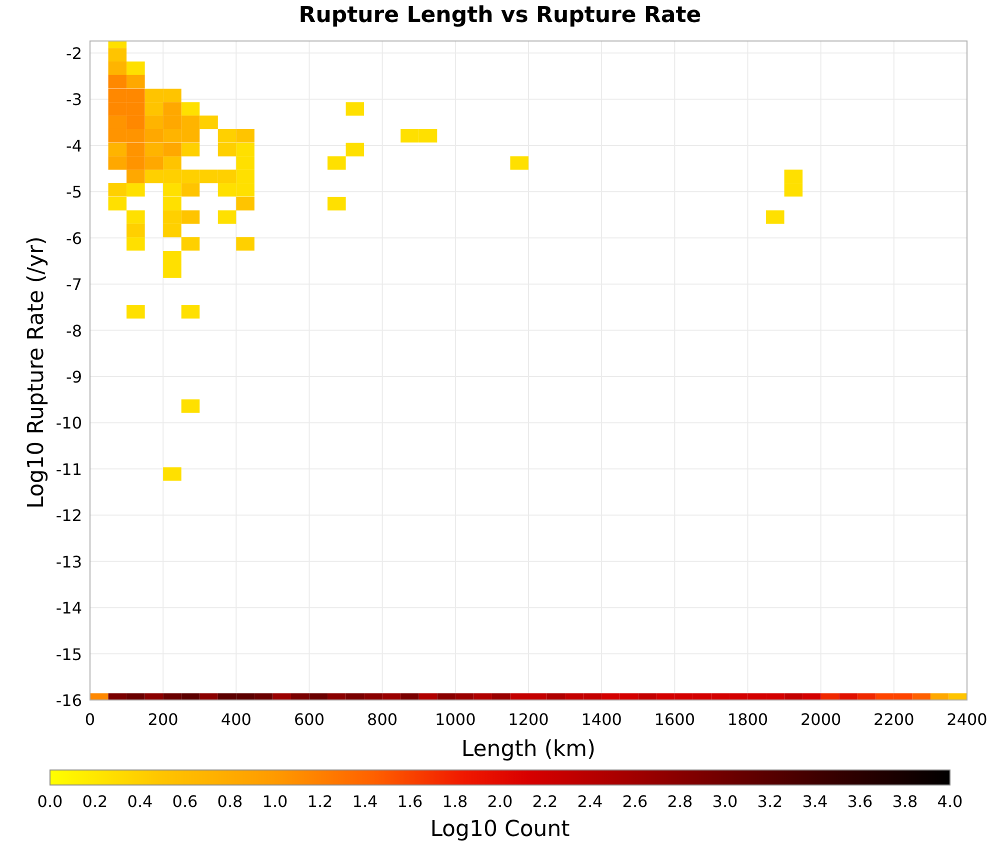  Describe the element at coordinates (275, 801) in the screenshot. I see `colorbar-tick-label: 1.0` at that location.